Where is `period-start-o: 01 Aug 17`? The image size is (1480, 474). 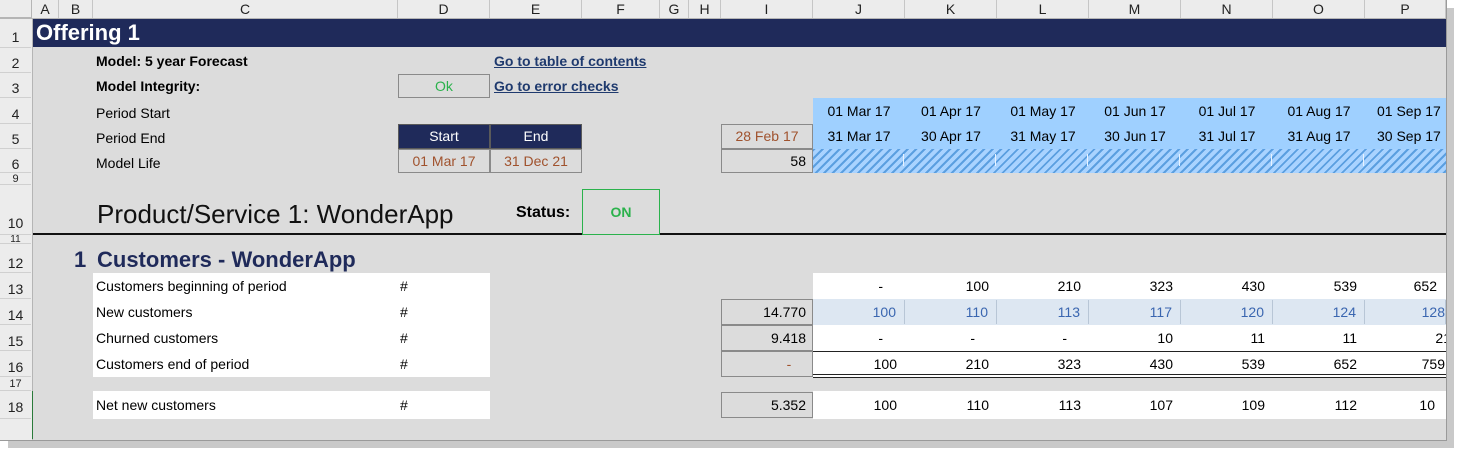 period-start-o: 01 Aug 17 is located at coordinates (1319, 111).